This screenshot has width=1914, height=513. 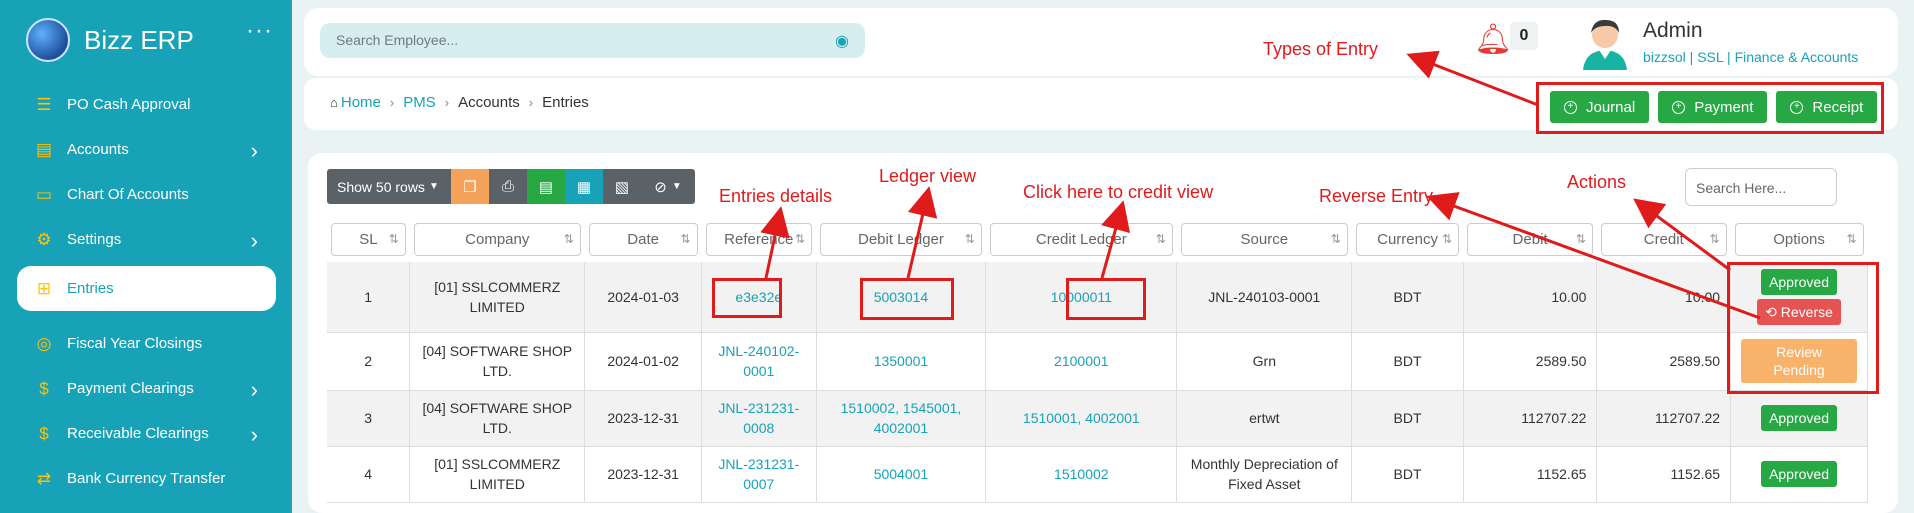 I want to click on arrow-actions, so click(x=1682, y=235).